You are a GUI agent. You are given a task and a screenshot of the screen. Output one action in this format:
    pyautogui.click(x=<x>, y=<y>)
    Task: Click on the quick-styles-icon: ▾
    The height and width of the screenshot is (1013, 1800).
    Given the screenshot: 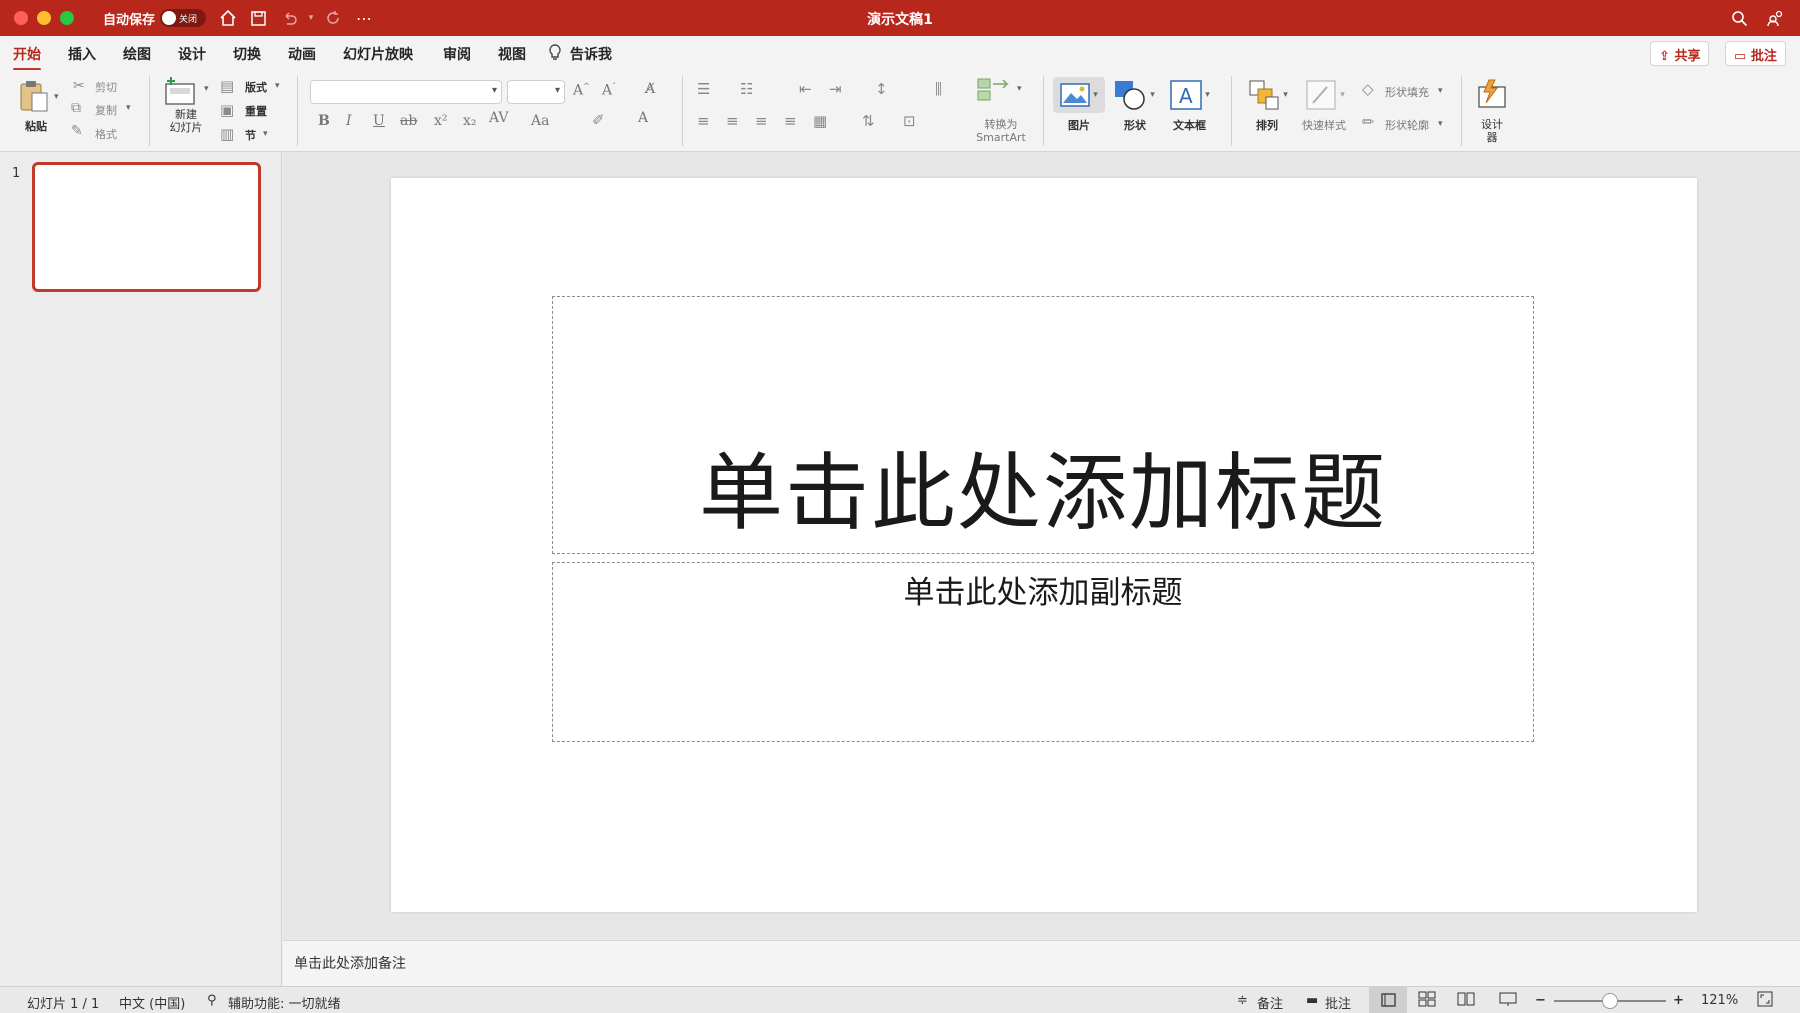 What is the action you would take?
    pyautogui.click(x=1325, y=95)
    